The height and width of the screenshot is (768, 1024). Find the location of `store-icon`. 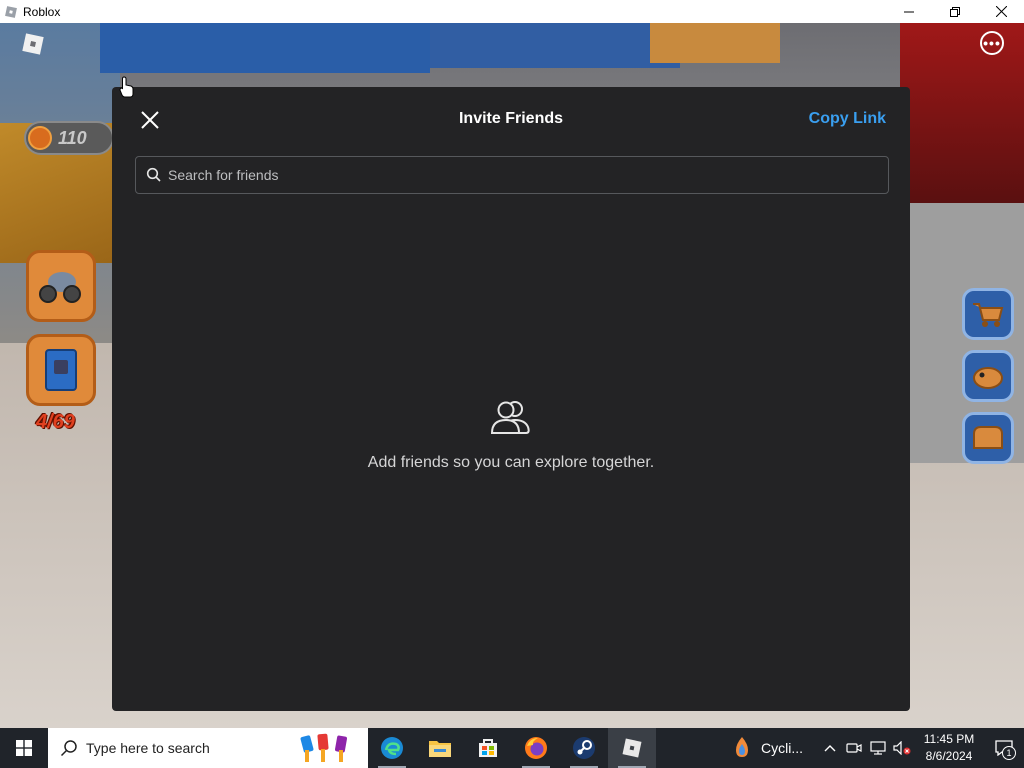

store-icon is located at coordinates (488, 748).